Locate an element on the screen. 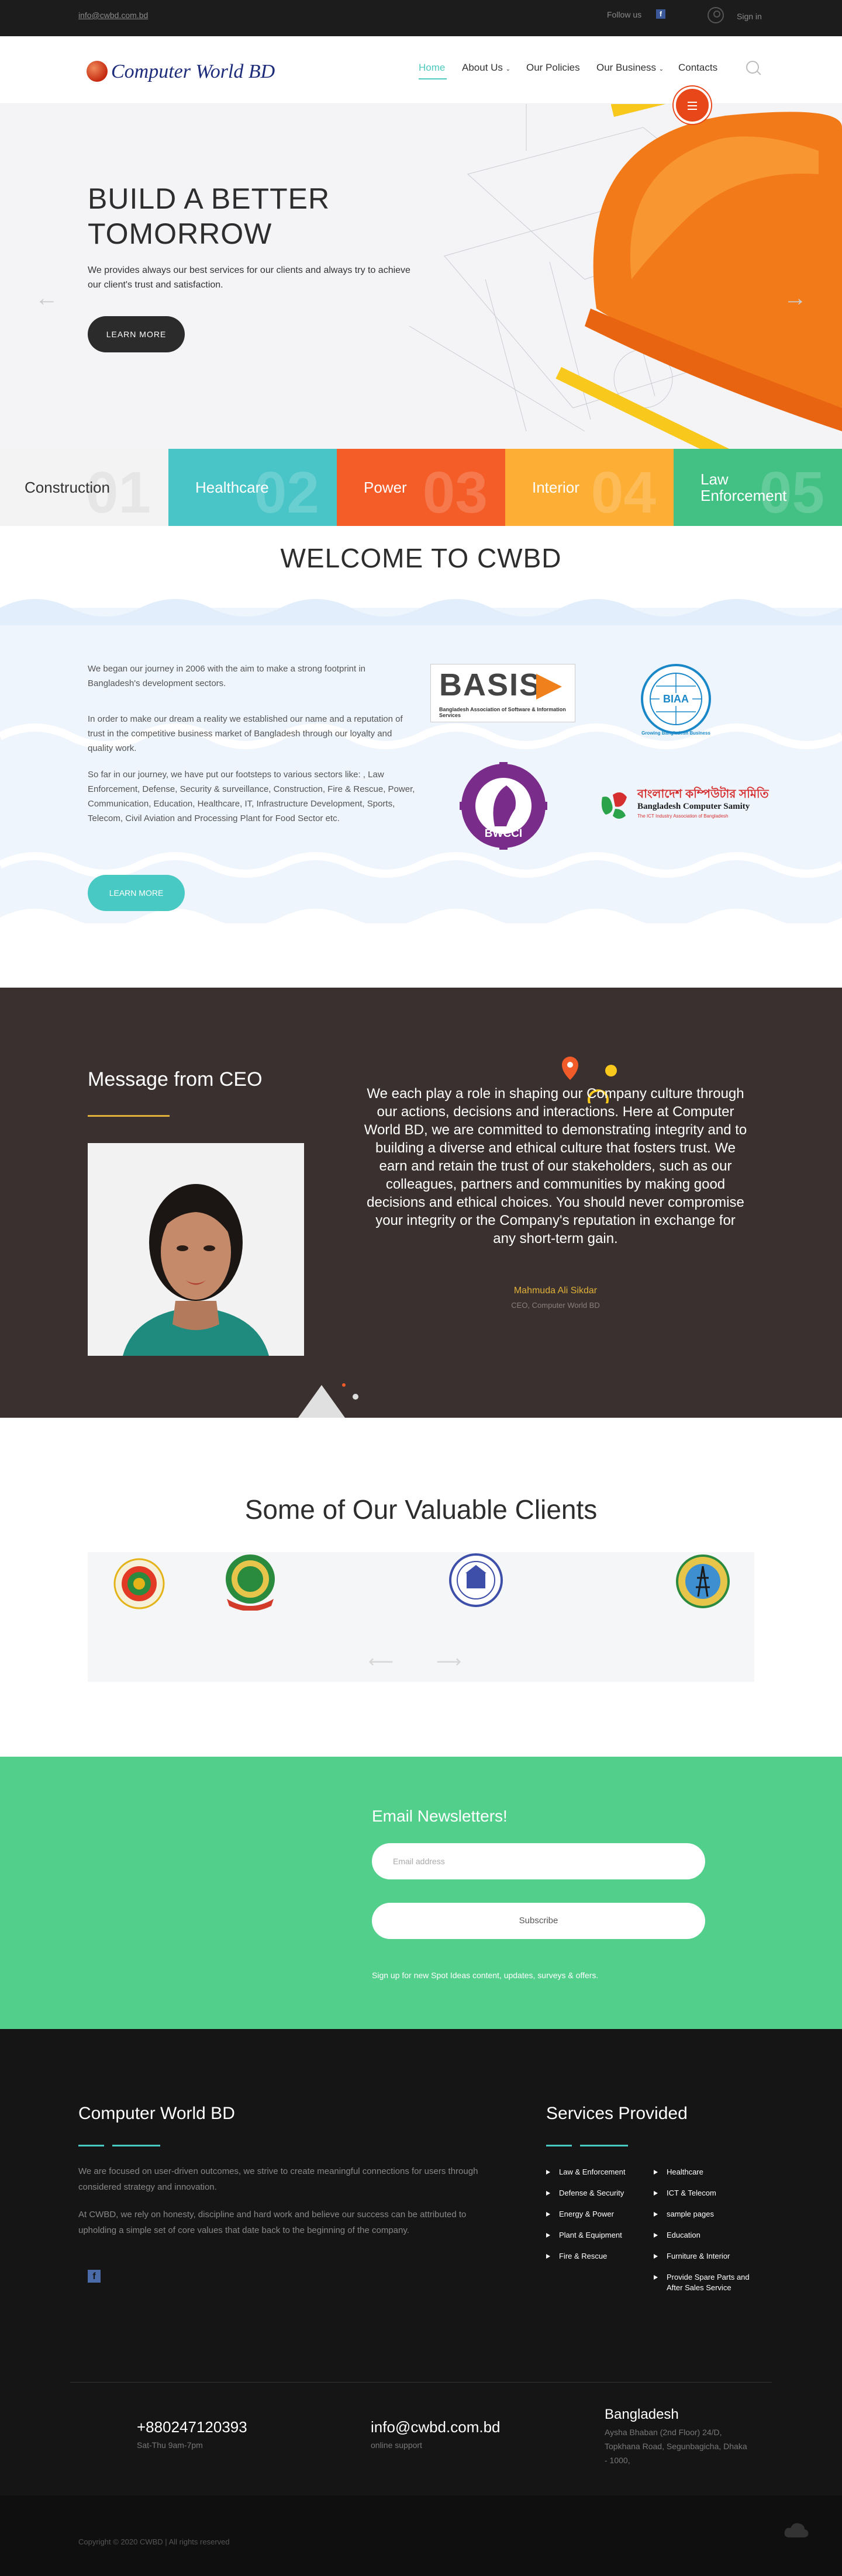  service-item: Energy & Power is located at coordinates (580, 2214).